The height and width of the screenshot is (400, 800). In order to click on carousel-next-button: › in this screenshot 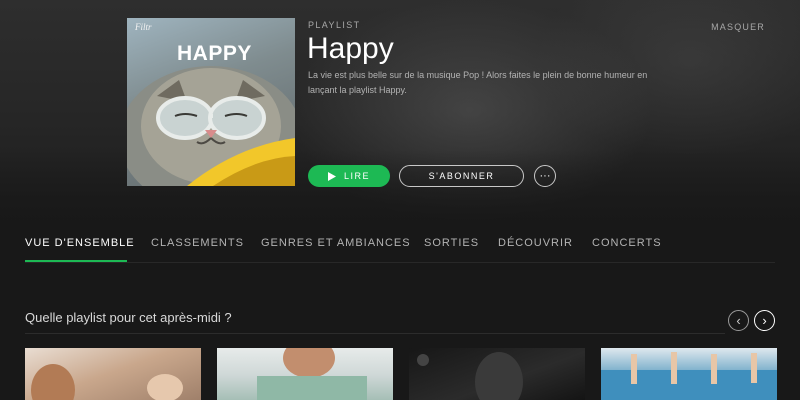, I will do `click(764, 320)`.